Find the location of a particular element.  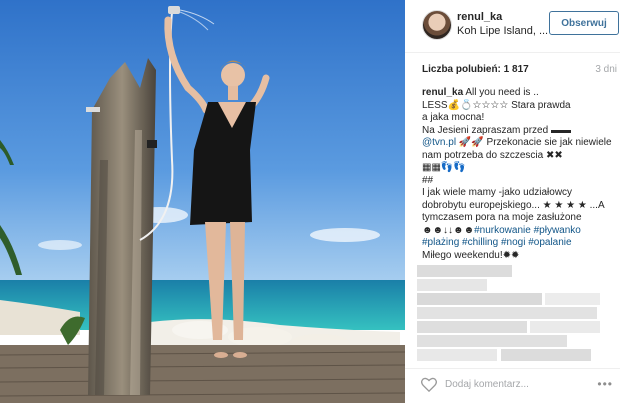

username-link: renul_ka is located at coordinates (479, 17).